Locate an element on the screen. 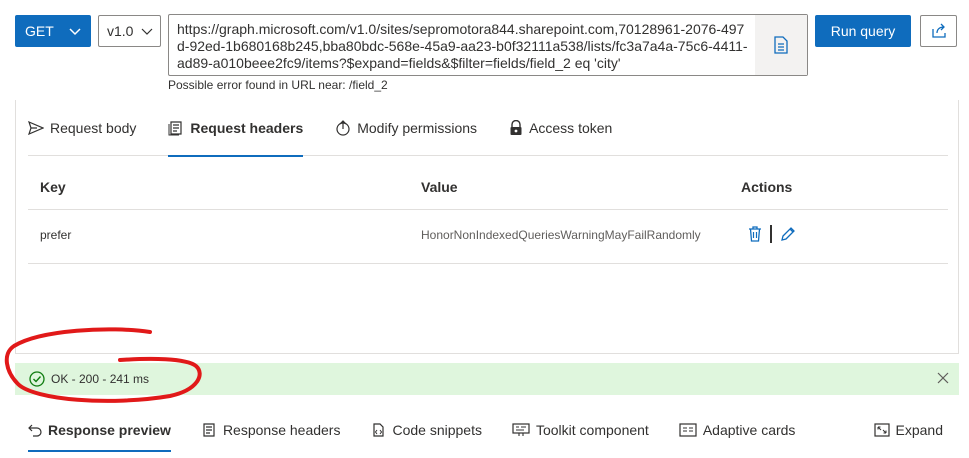 This screenshot has width=969, height=458. tab-code-snippets: Code snippets is located at coordinates (426, 430).